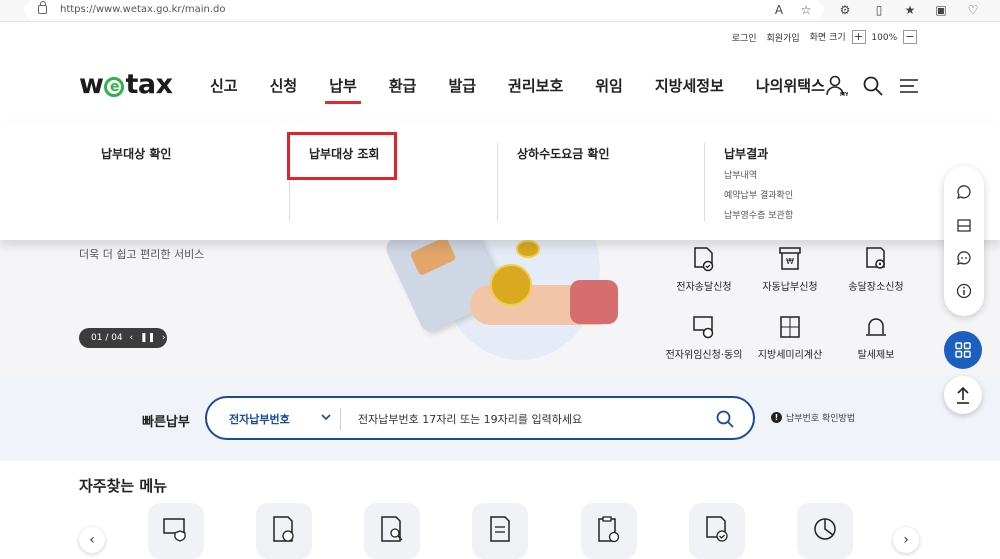 The width and height of the screenshot is (1000, 559). I want to click on nav-item-payment: 납부, so click(343, 89).